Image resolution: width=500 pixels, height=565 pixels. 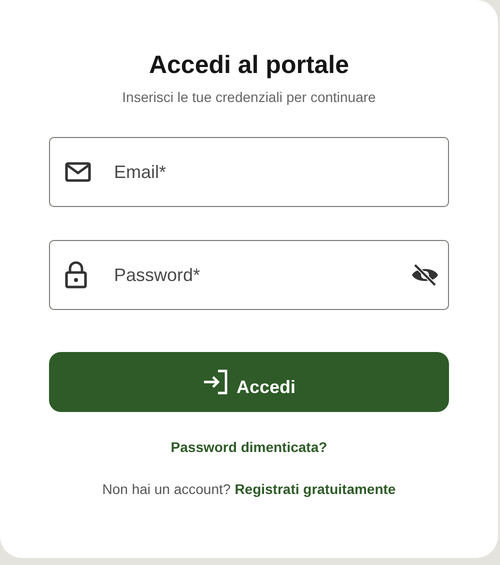 What do you see at coordinates (249, 97) in the screenshot?
I see `subtitle: Inserisci le tue credenziali per continuare` at bounding box center [249, 97].